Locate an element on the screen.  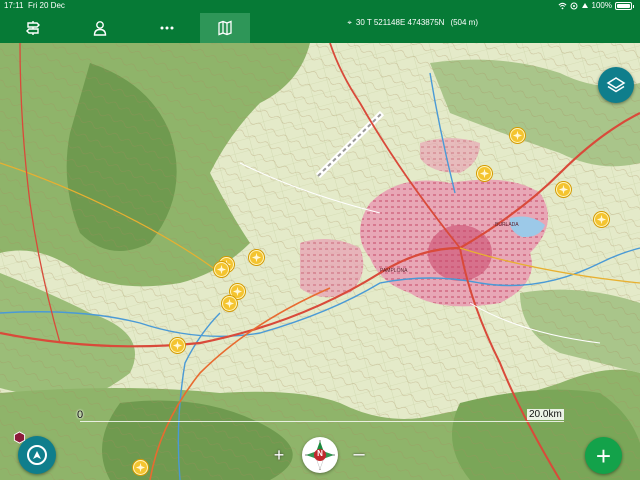
status-bar: 17:11 Fri 20 Dec 100% is located at coordinates (320, 6).